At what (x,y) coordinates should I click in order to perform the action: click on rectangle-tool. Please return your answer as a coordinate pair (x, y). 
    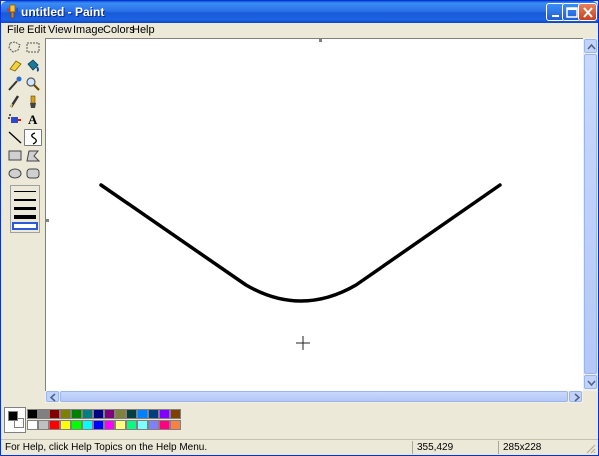
    Looking at the image, I should click on (15, 155).